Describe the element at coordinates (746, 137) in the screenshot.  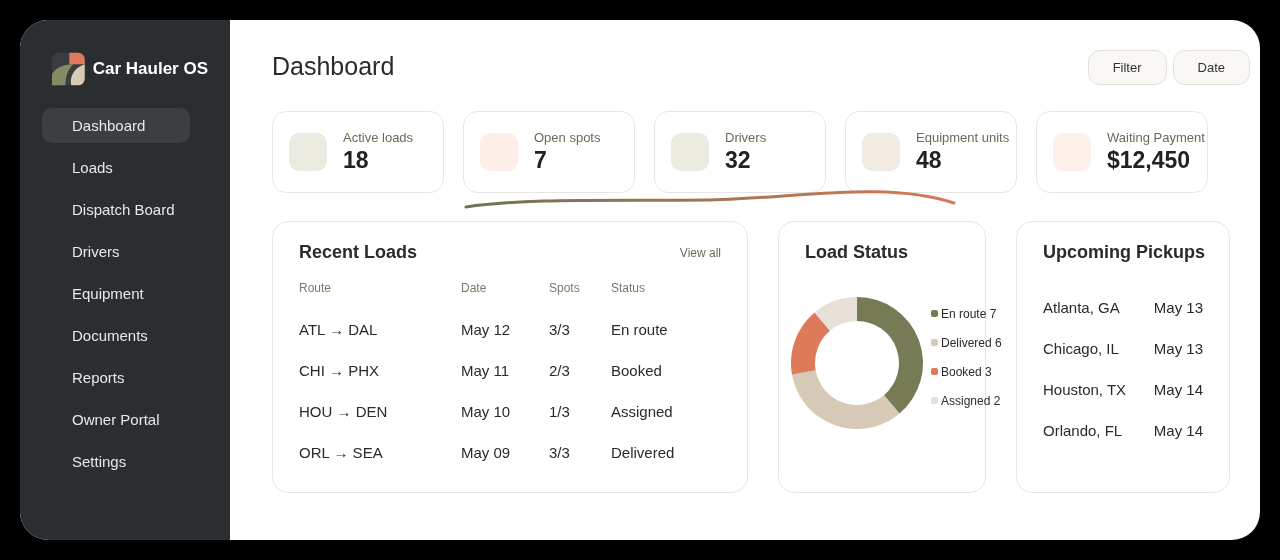
I see `stat-label: Drivers` at that location.